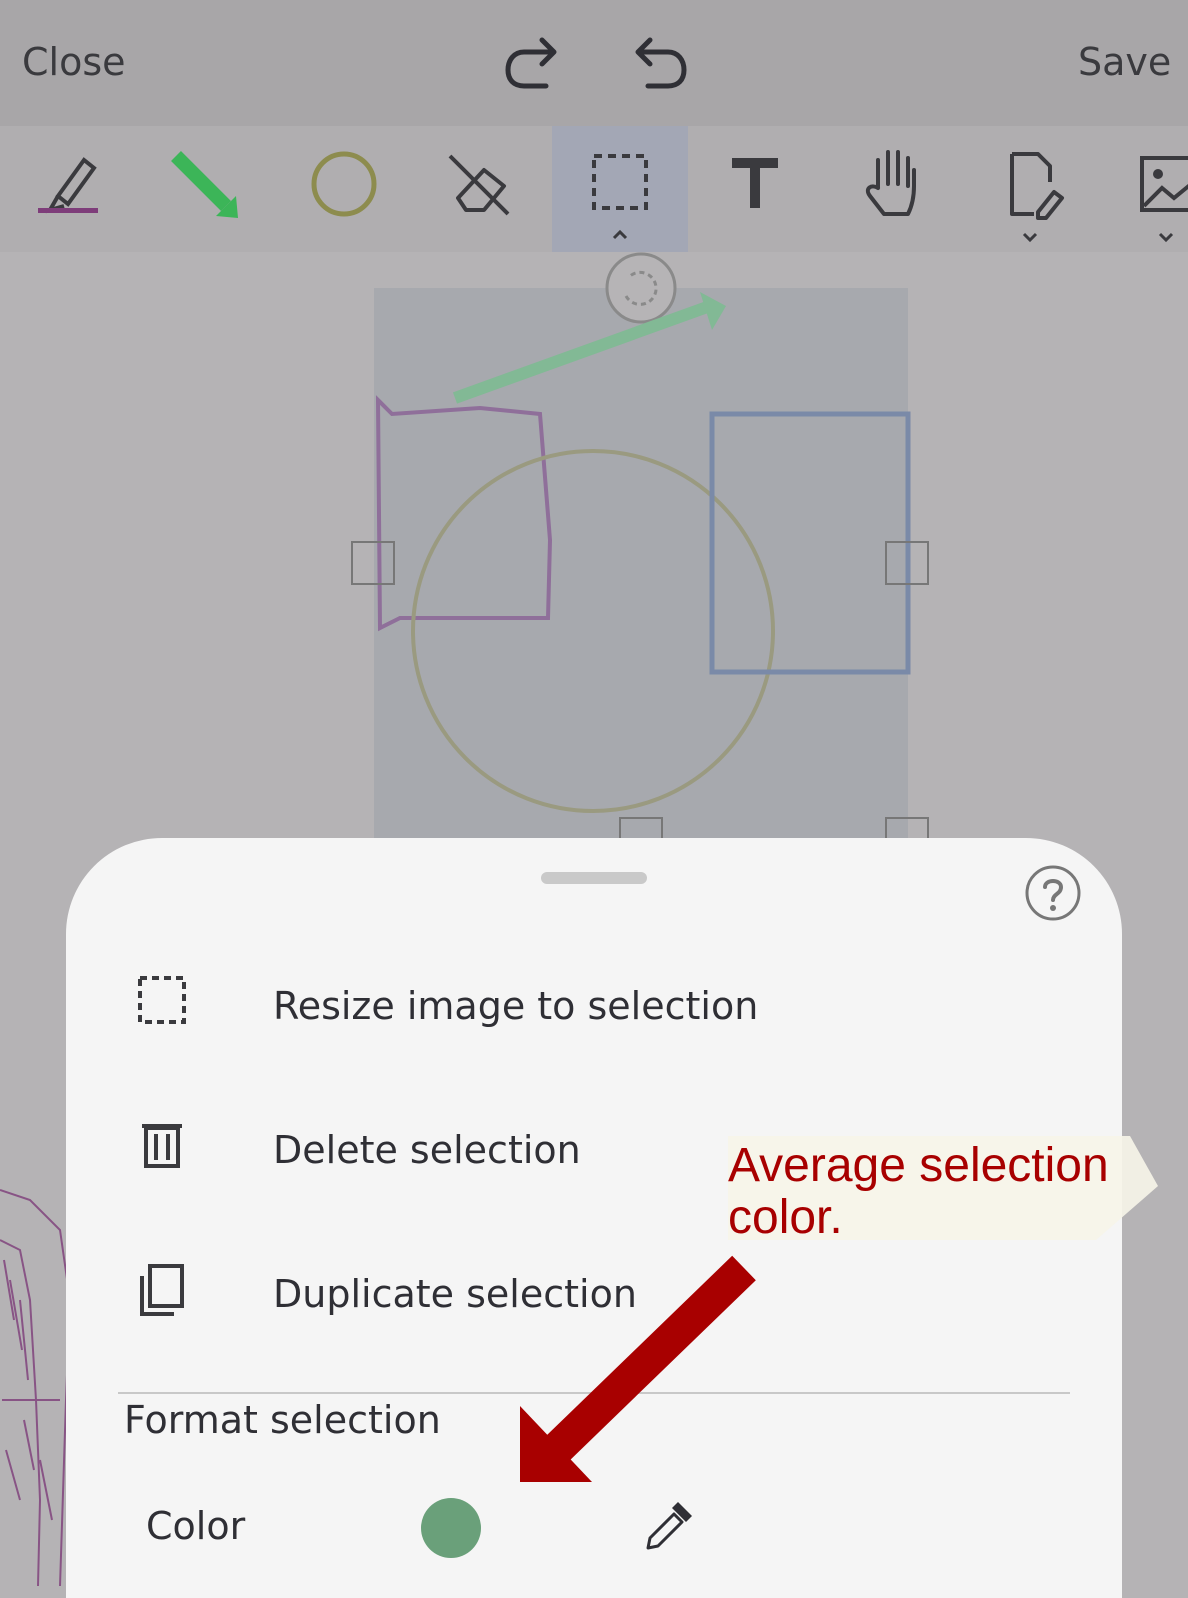 This screenshot has height=1598, width=1188. I want to click on color-swatch, so click(451, 1528).